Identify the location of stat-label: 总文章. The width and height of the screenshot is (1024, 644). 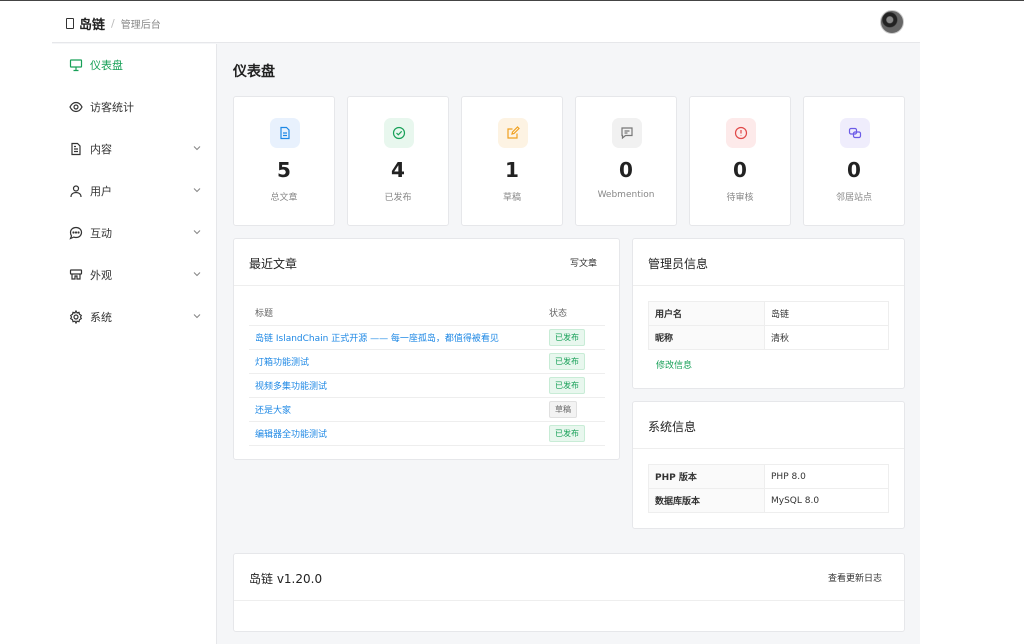
(284, 198).